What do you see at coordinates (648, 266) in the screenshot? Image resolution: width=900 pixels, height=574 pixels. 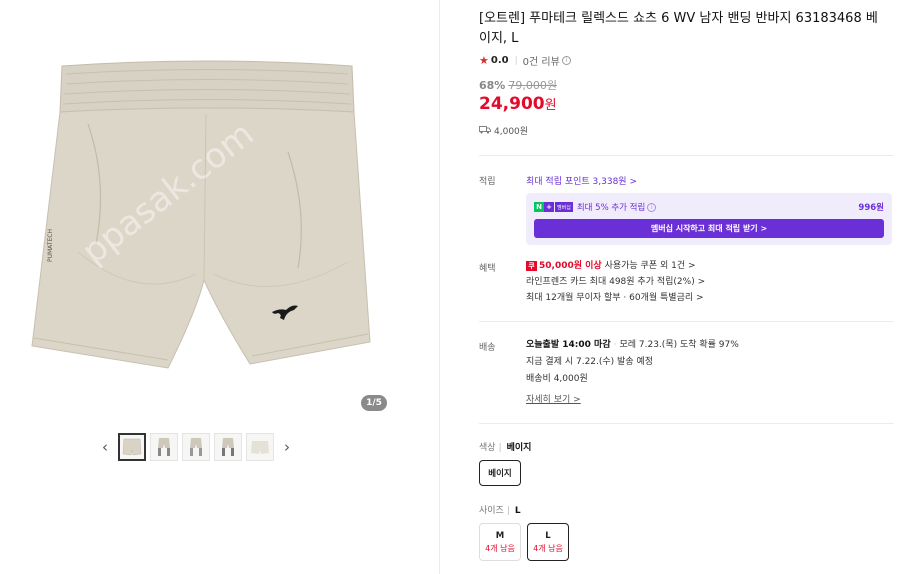 I see `coupon-text: 사용가능 쿠폰 외 1건 >` at bounding box center [648, 266].